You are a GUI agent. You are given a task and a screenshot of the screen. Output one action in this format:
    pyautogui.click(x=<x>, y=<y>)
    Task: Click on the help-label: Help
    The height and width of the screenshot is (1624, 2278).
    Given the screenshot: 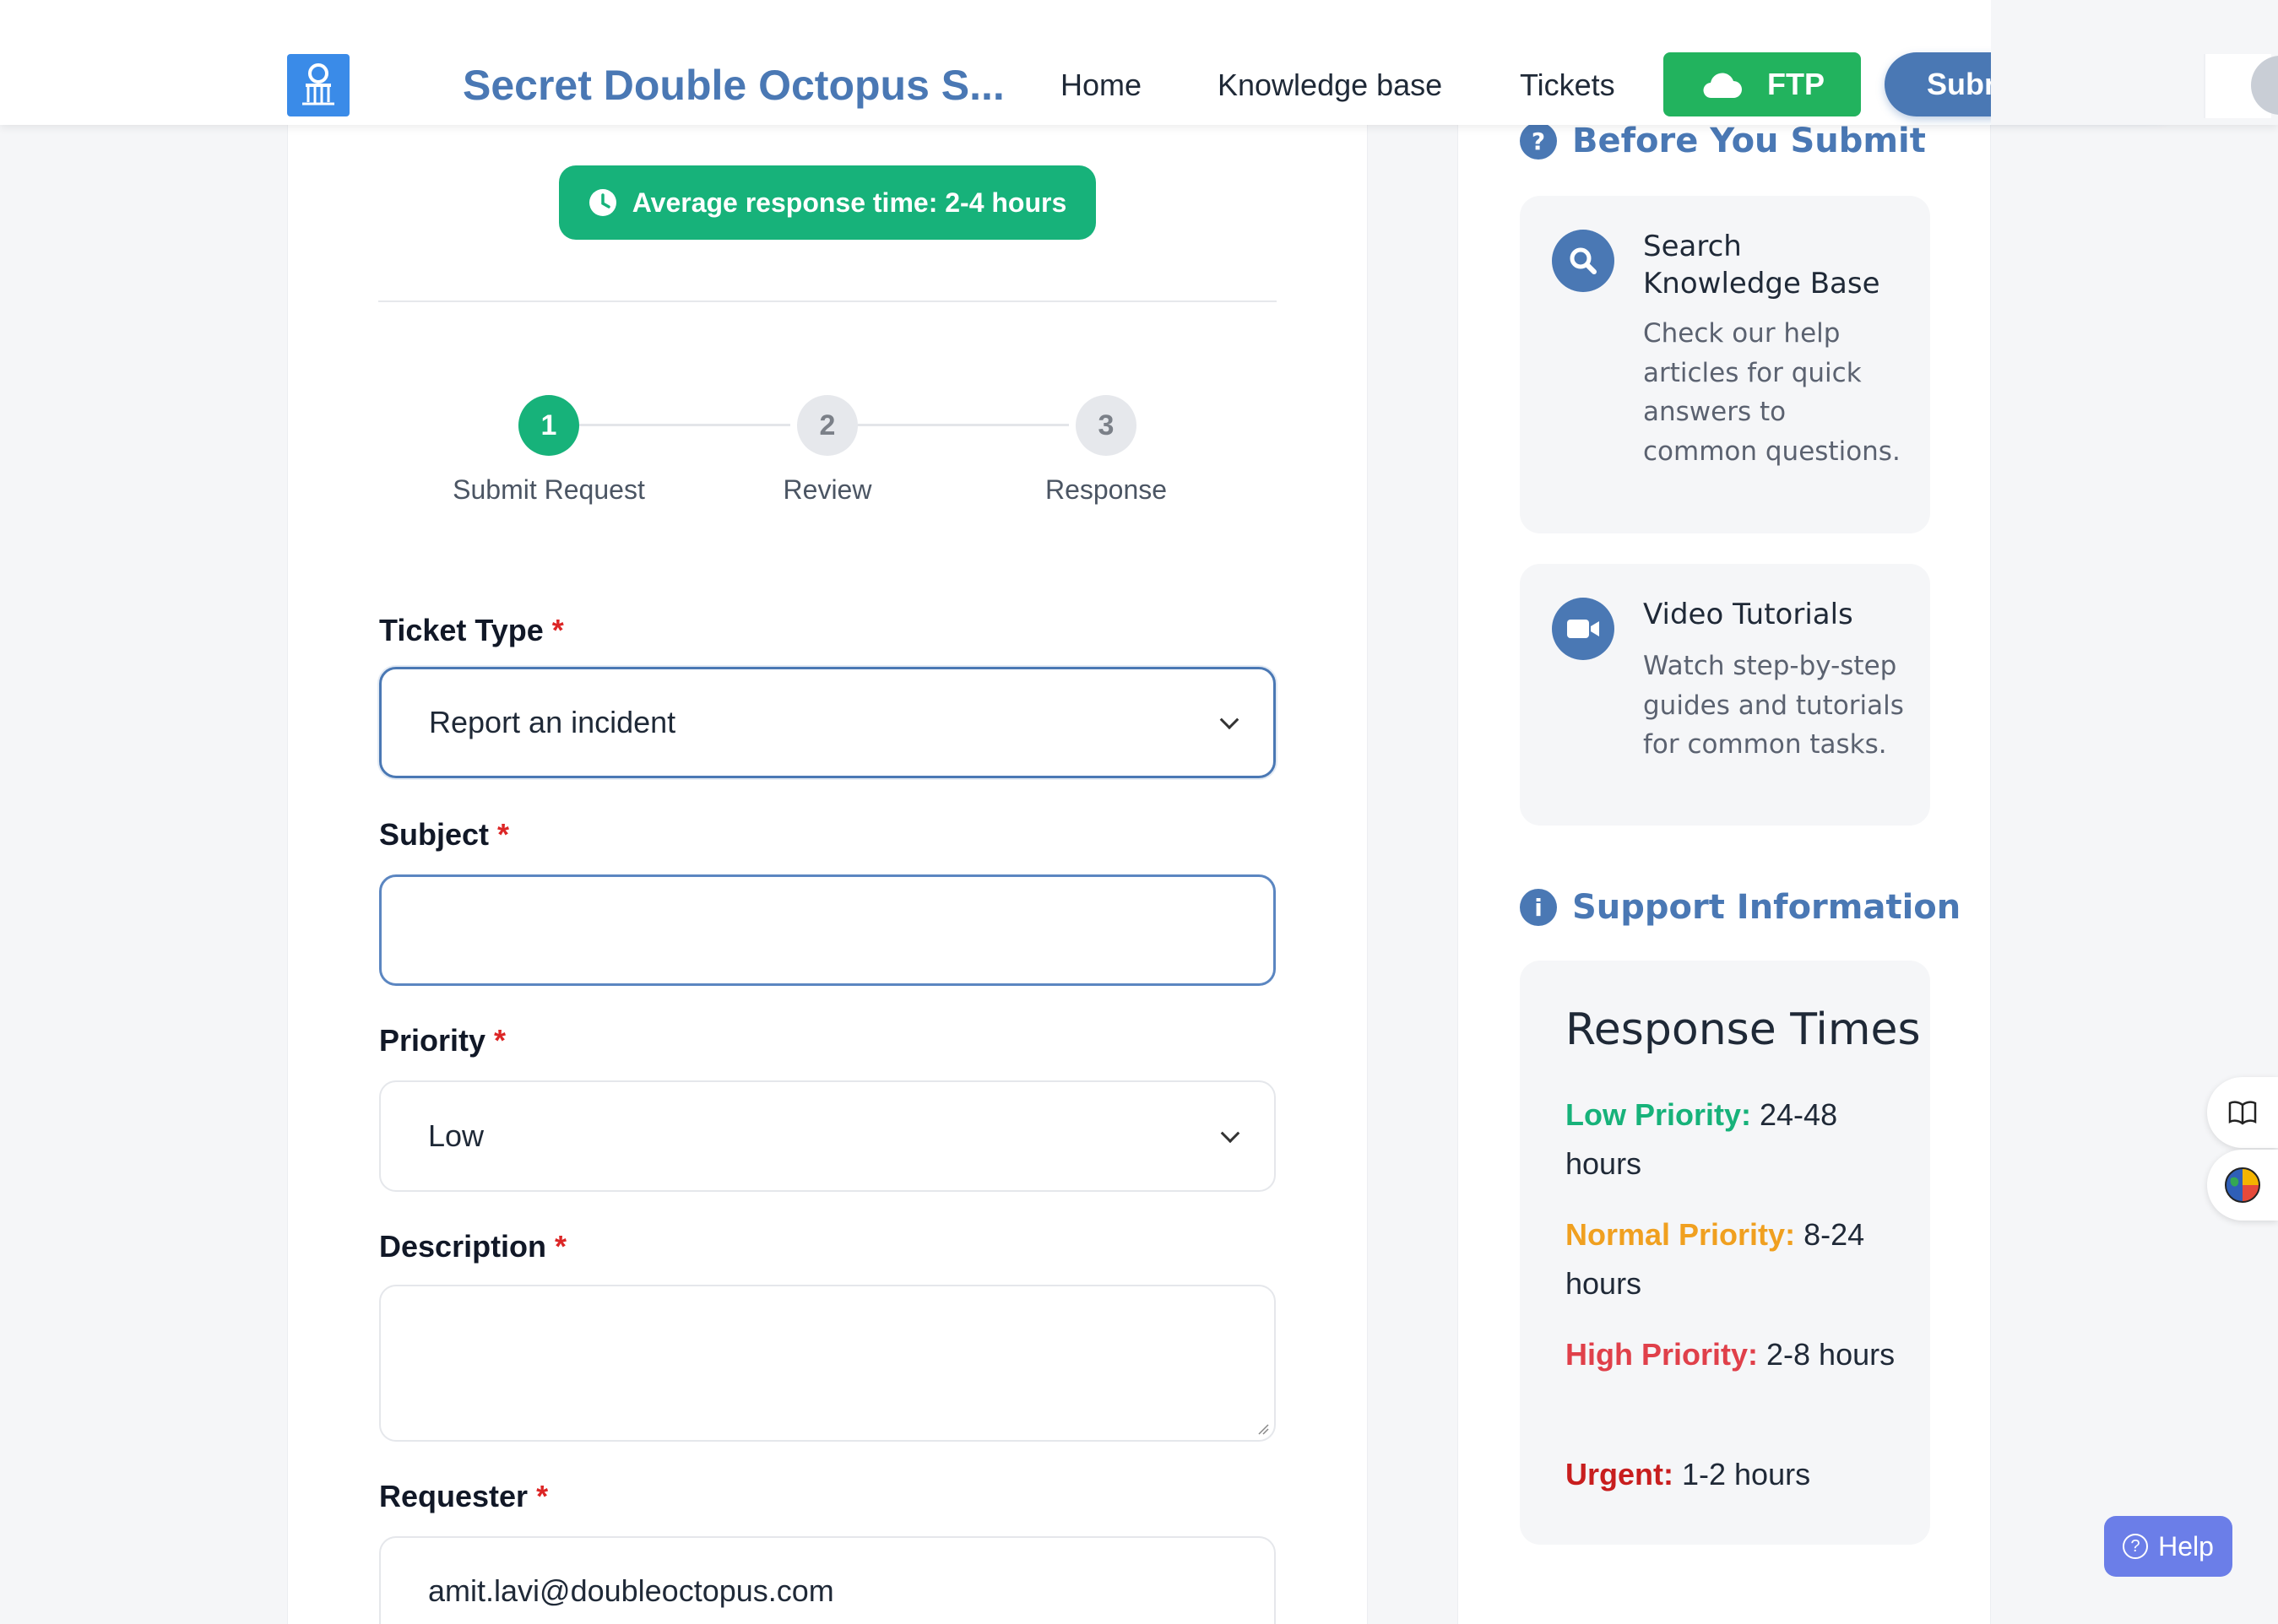 What is the action you would take?
    pyautogui.click(x=2186, y=1546)
    